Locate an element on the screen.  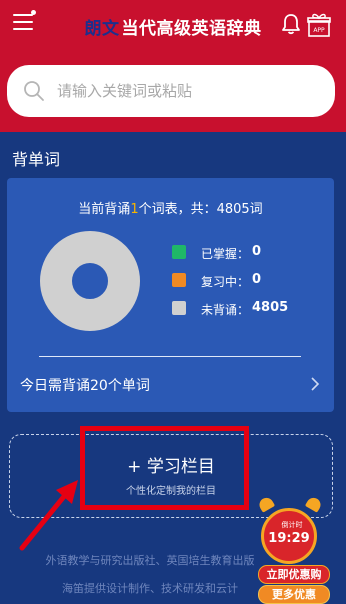
promo-widget: 倒计时 19:29 立即优惠购 更多优惠 is located at coordinates (292, 548).